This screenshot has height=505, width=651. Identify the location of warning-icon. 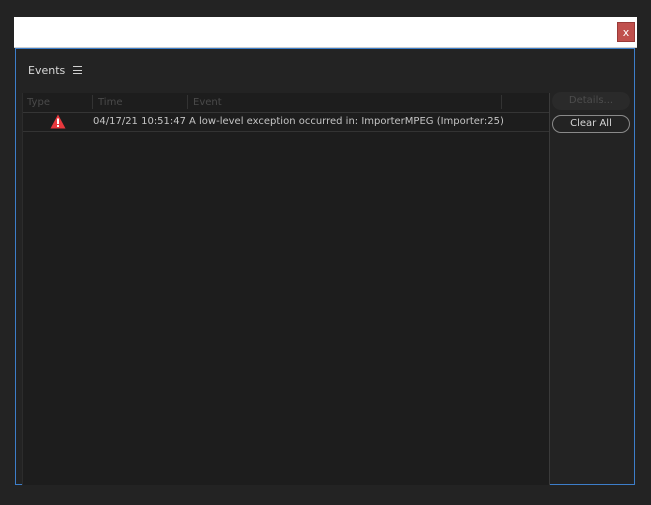
(58, 121).